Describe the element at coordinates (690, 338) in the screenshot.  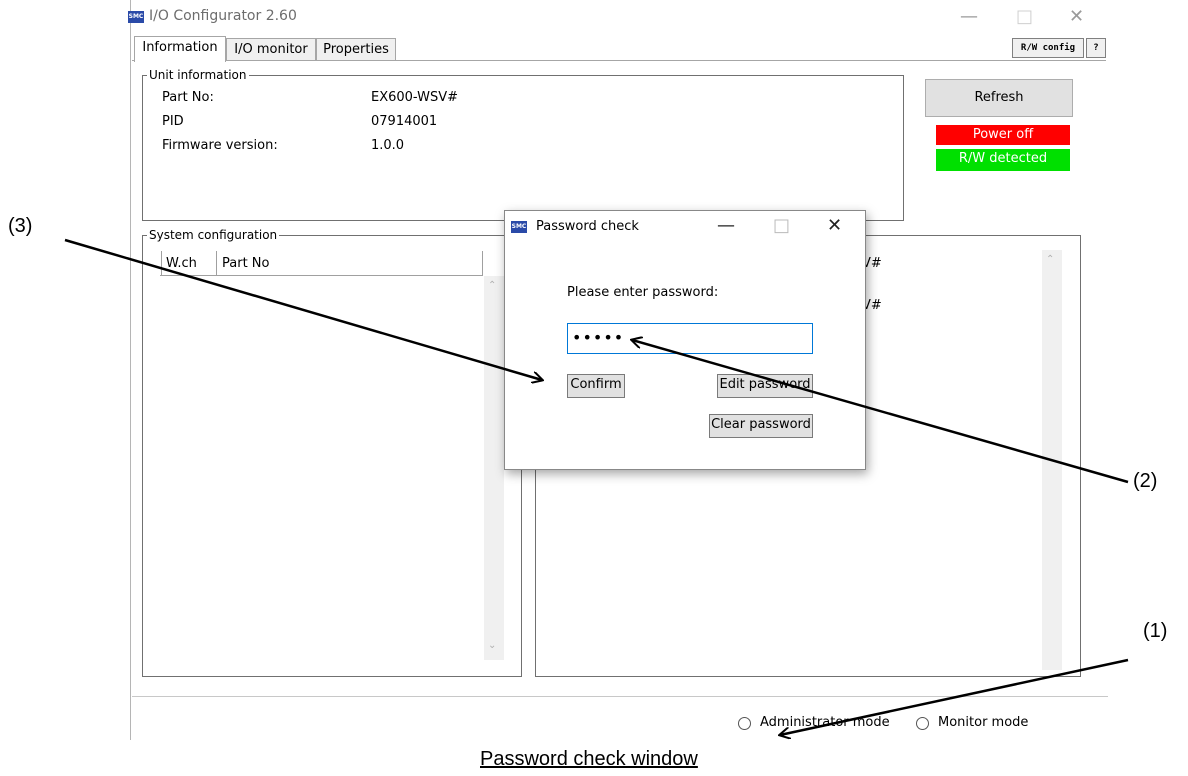
I see `password-input: •••••` at that location.